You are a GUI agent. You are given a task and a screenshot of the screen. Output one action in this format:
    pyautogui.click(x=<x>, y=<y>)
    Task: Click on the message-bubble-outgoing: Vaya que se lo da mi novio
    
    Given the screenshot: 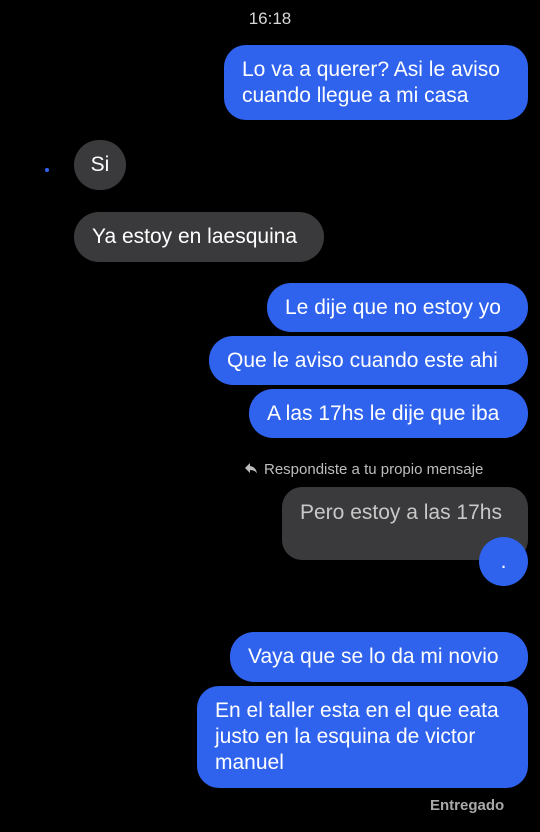 What is the action you would take?
    pyautogui.click(x=379, y=657)
    